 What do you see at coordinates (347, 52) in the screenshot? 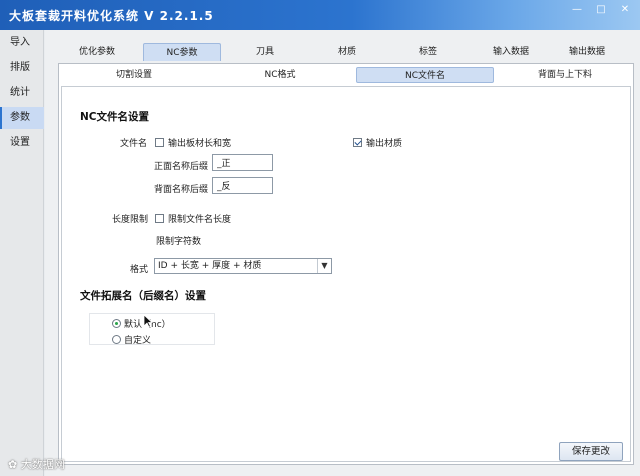
I see `tab-material: 材质` at bounding box center [347, 52].